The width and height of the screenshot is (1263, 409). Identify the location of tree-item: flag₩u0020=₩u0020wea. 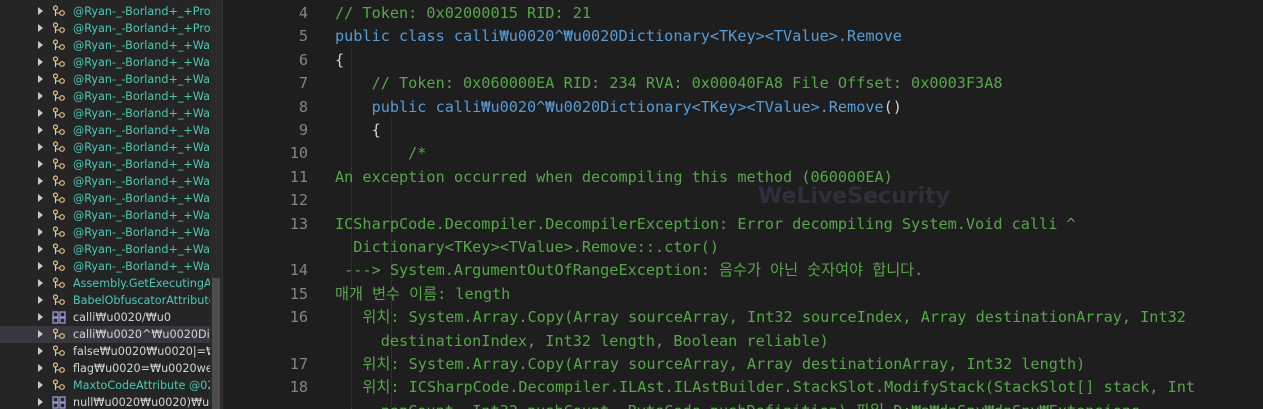
(105, 368).